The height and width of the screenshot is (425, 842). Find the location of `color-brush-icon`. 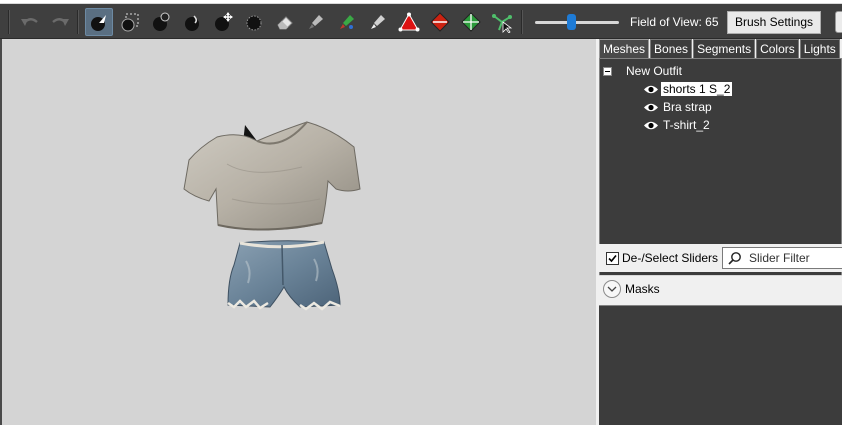

color-brush-icon is located at coordinates (347, 22).